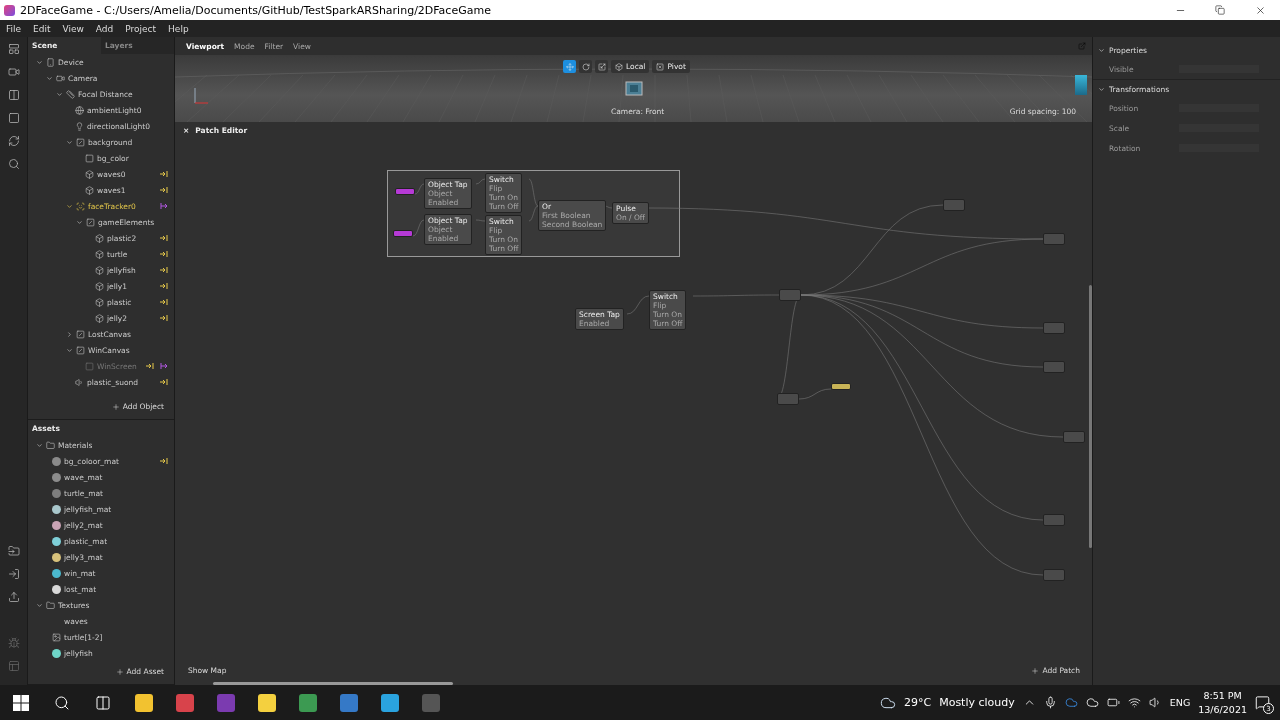 The width and height of the screenshot is (1280, 720). Describe the element at coordinates (634, 88) in the screenshot. I see `camera-object-icon` at that location.